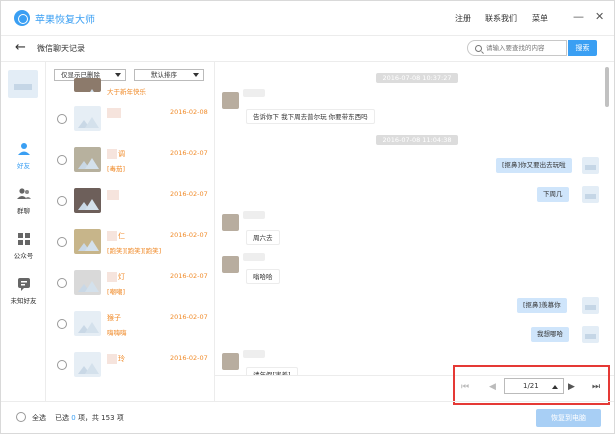  I want to click on select-all-label: 全选, so click(39, 418).